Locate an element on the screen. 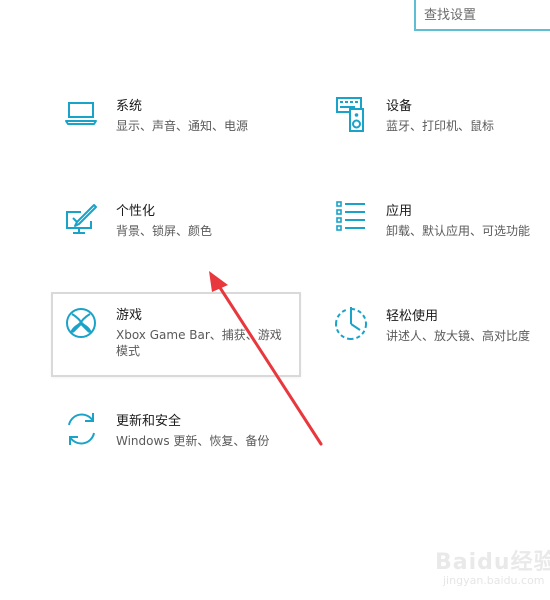  tile-title: 设备 is located at coordinates (399, 106).